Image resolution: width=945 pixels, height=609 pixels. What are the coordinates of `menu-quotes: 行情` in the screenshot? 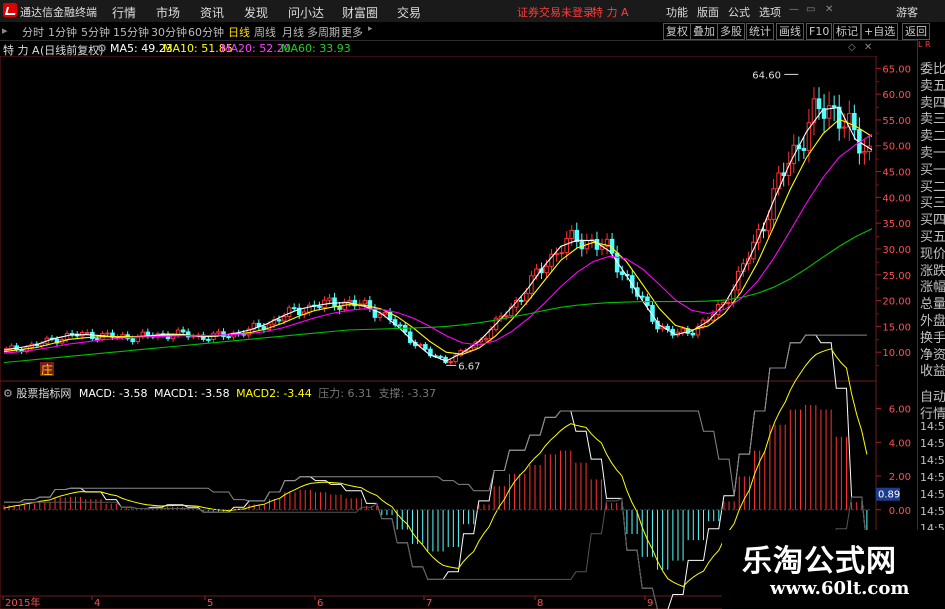 It's located at (124, 12).